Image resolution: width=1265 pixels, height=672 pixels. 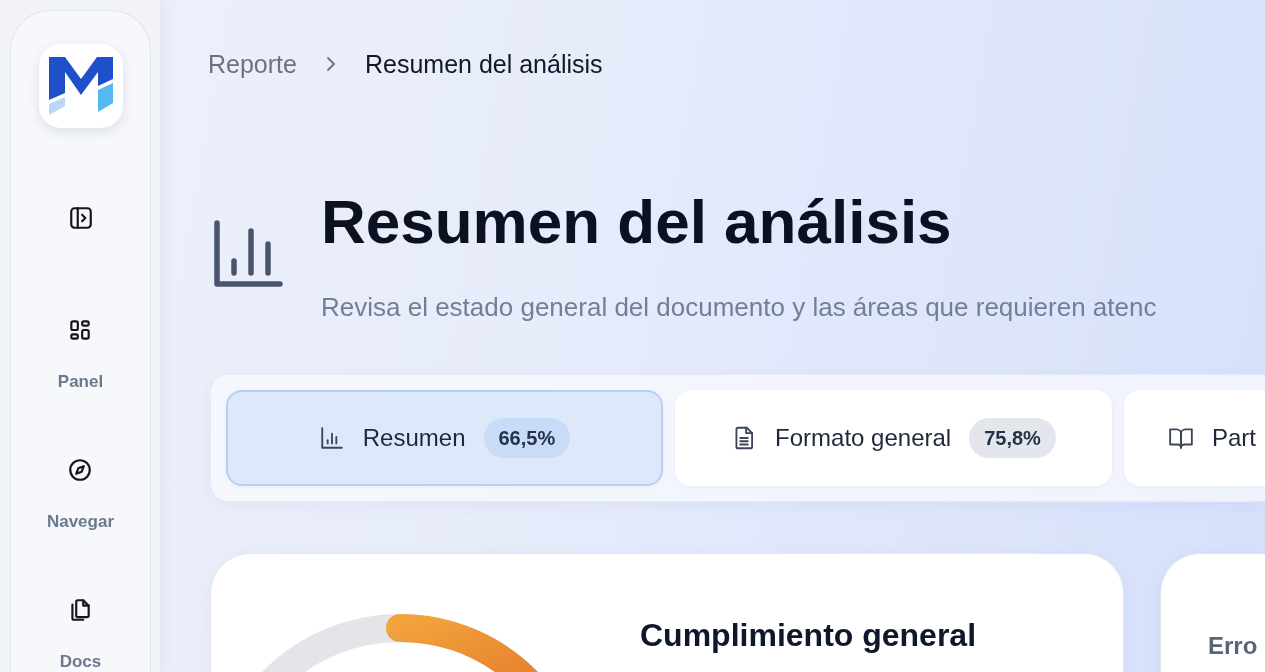 What do you see at coordinates (1233, 646) in the screenshot?
I see `metric-label: Erro` at bounding box center [1233, 646].